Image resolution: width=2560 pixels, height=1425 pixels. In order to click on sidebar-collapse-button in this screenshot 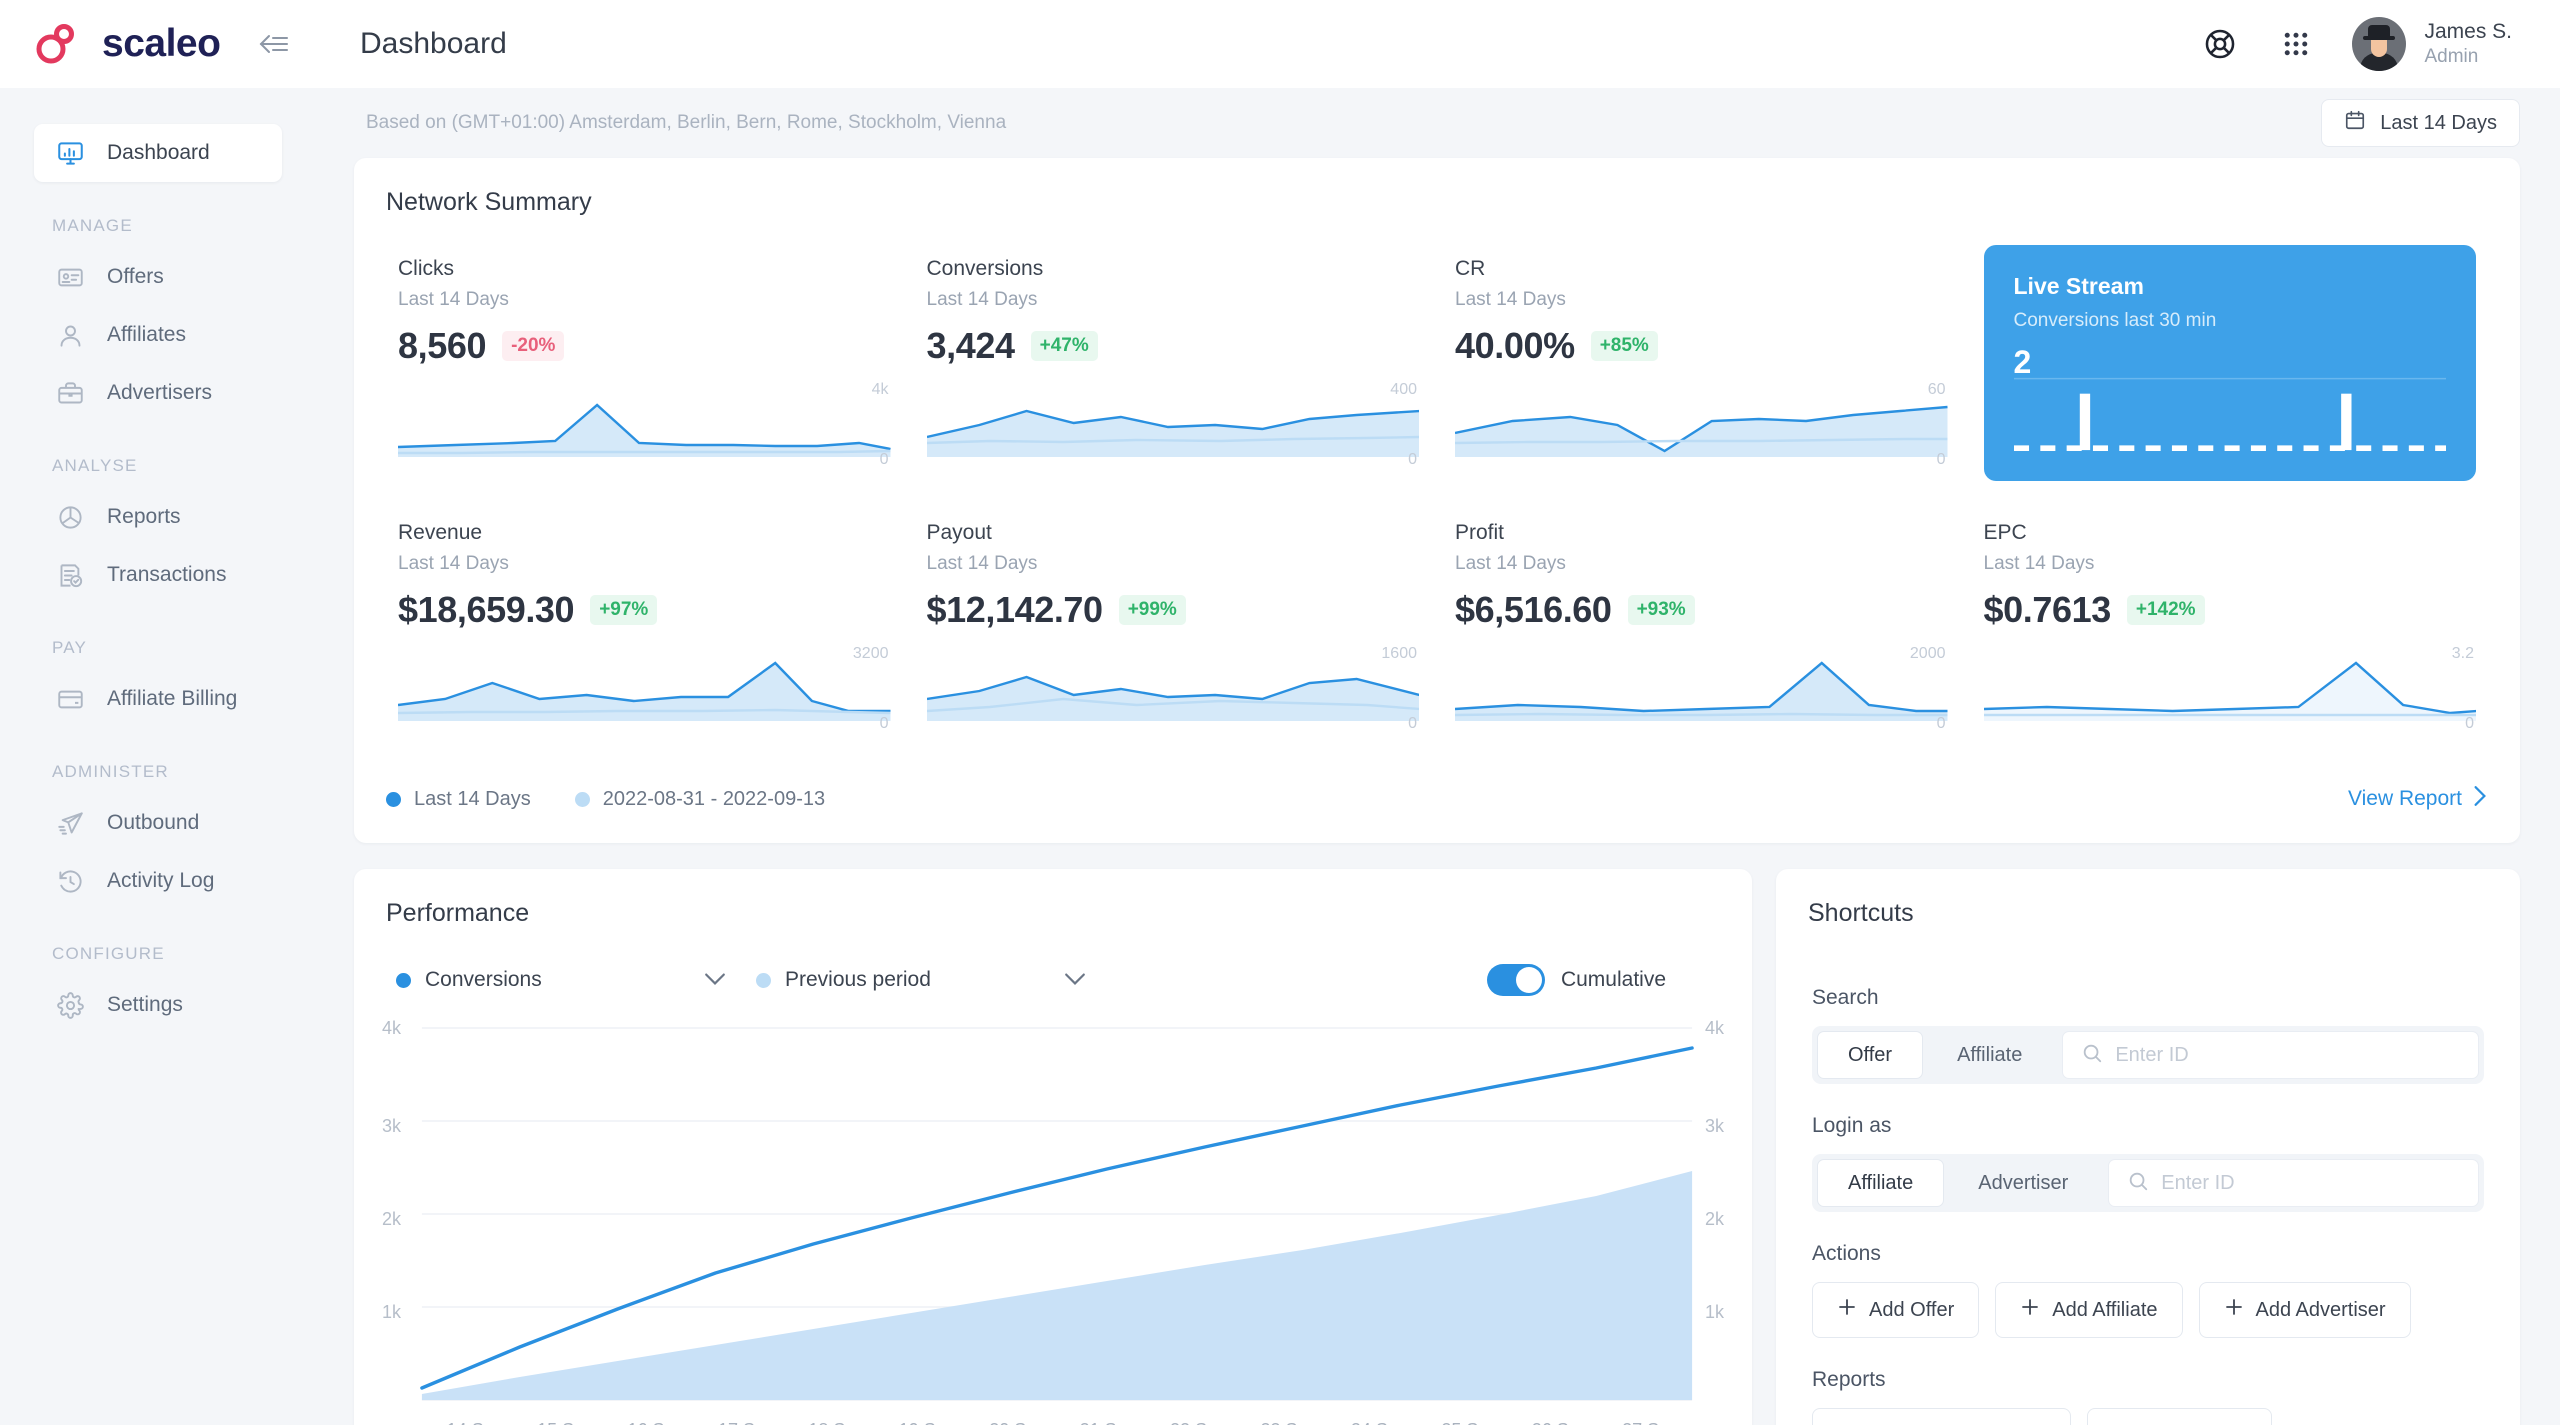, I will do `click(272, 44)`.